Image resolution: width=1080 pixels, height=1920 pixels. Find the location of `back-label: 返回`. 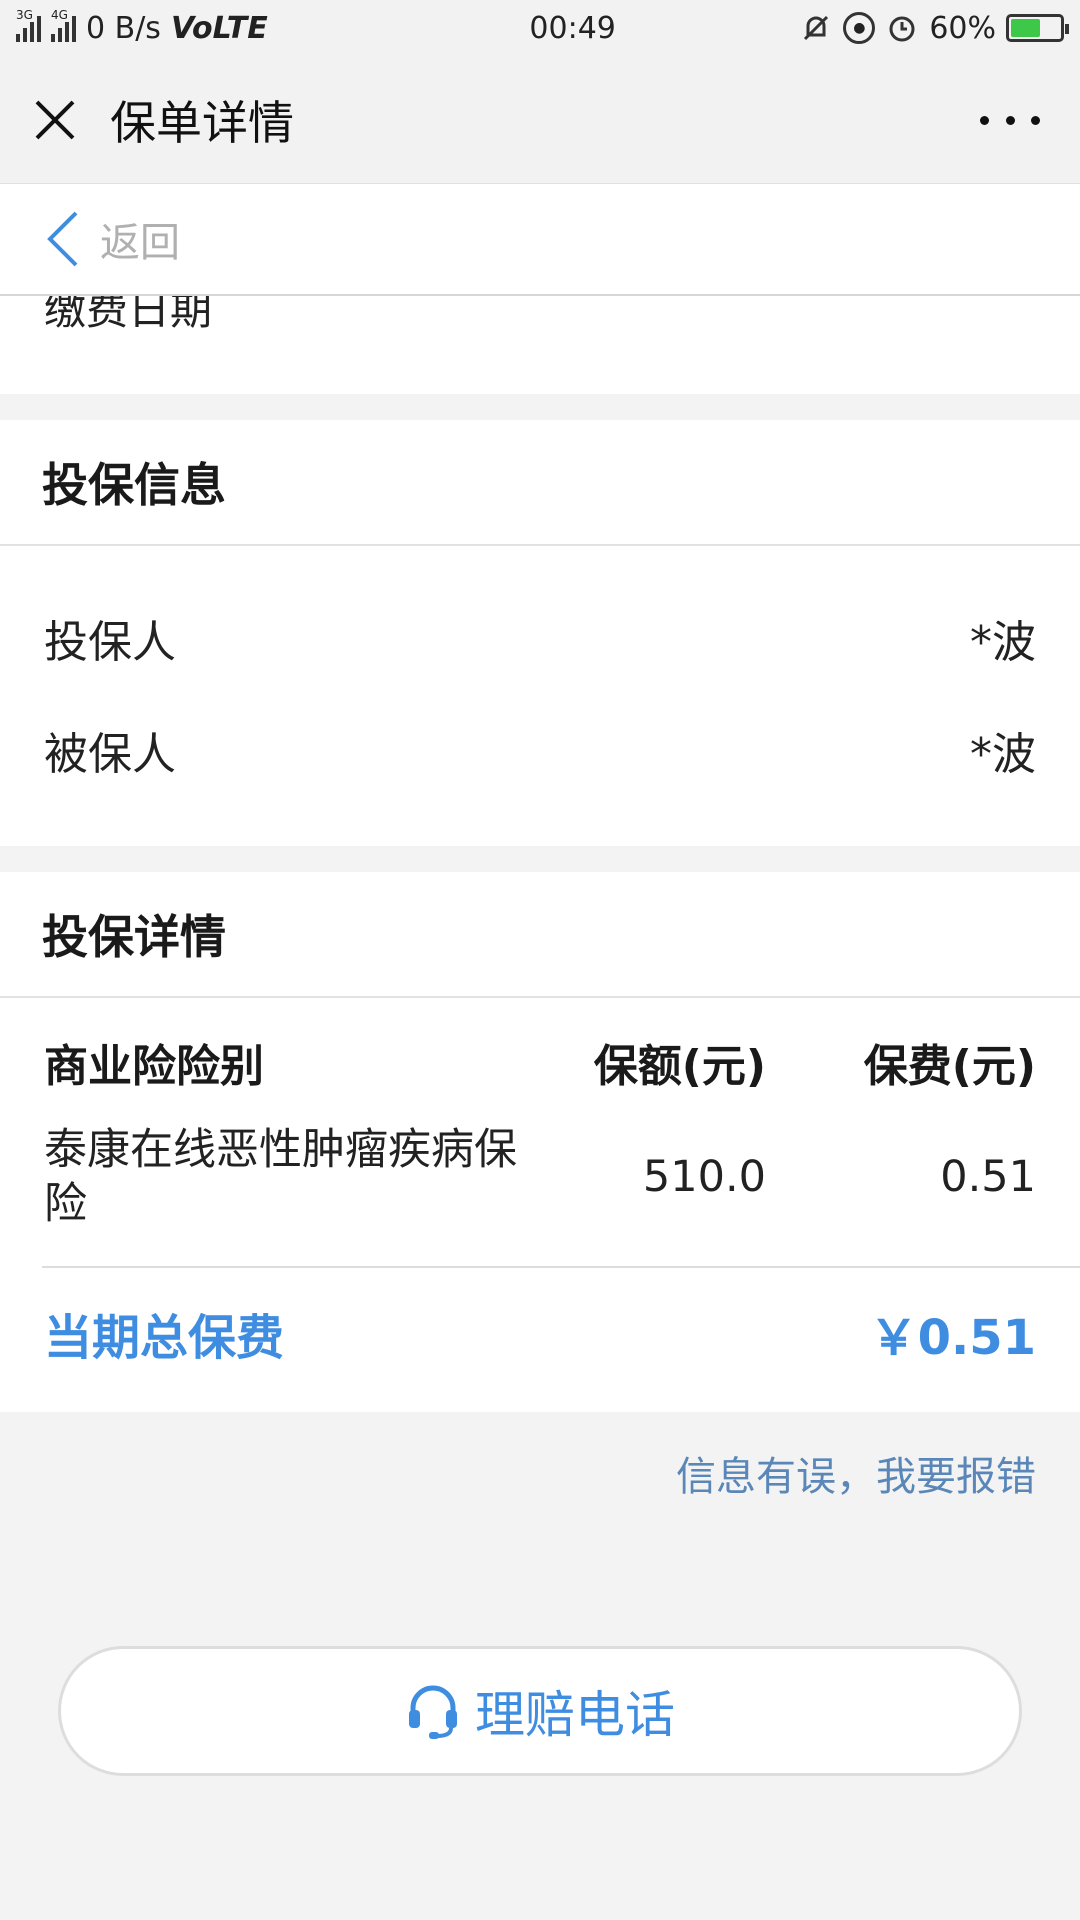

back-label: 返回 is located at coordinates (140, 243).